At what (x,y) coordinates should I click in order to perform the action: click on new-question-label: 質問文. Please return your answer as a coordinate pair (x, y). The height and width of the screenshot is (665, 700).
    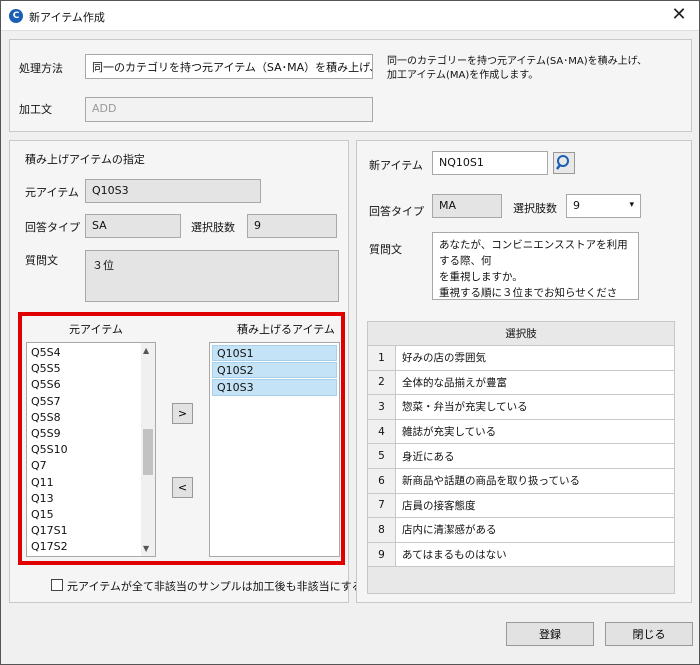
    Looking at the image, I should click on (385, 249).